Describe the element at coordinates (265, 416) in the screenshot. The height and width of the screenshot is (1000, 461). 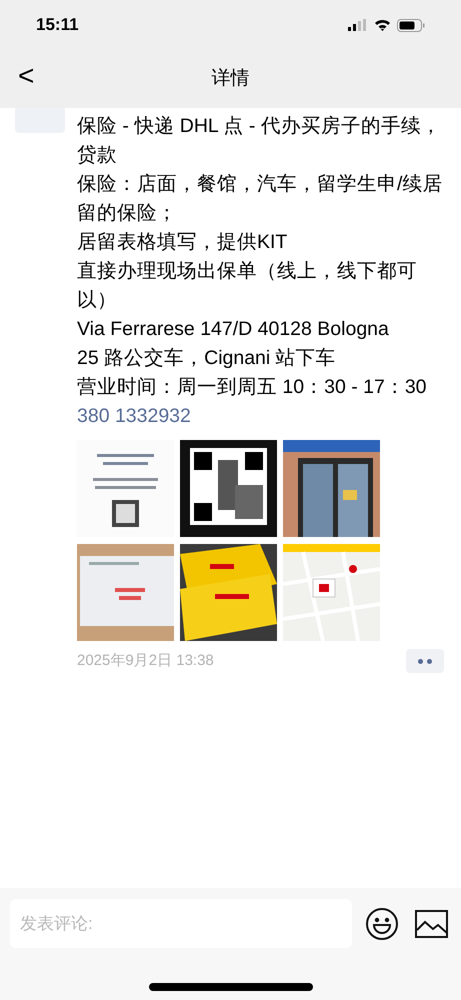
I see `phone-link: 380 1332932` at that location.